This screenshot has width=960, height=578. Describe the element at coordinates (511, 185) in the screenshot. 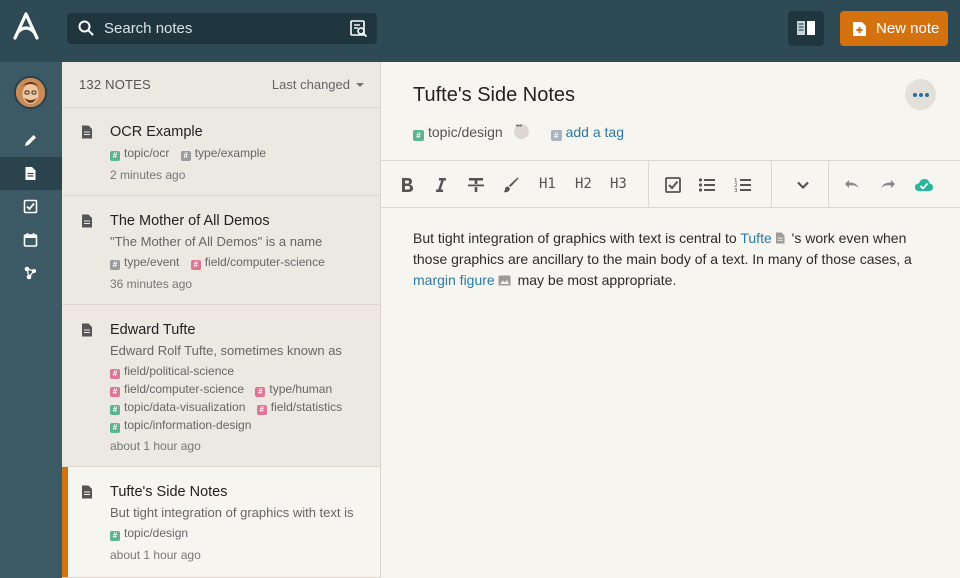

I see `brush-icon` at that location.